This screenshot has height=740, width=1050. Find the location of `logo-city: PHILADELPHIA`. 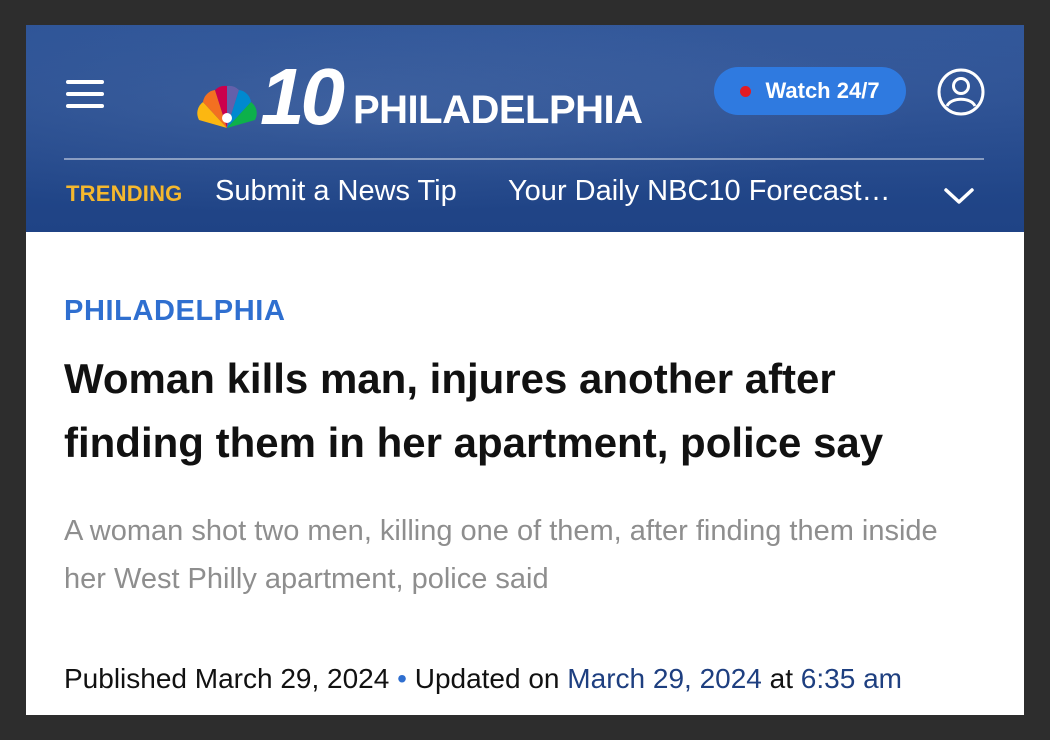

logo-city: PHILADELPHIA is located at coordinates (497, 110).